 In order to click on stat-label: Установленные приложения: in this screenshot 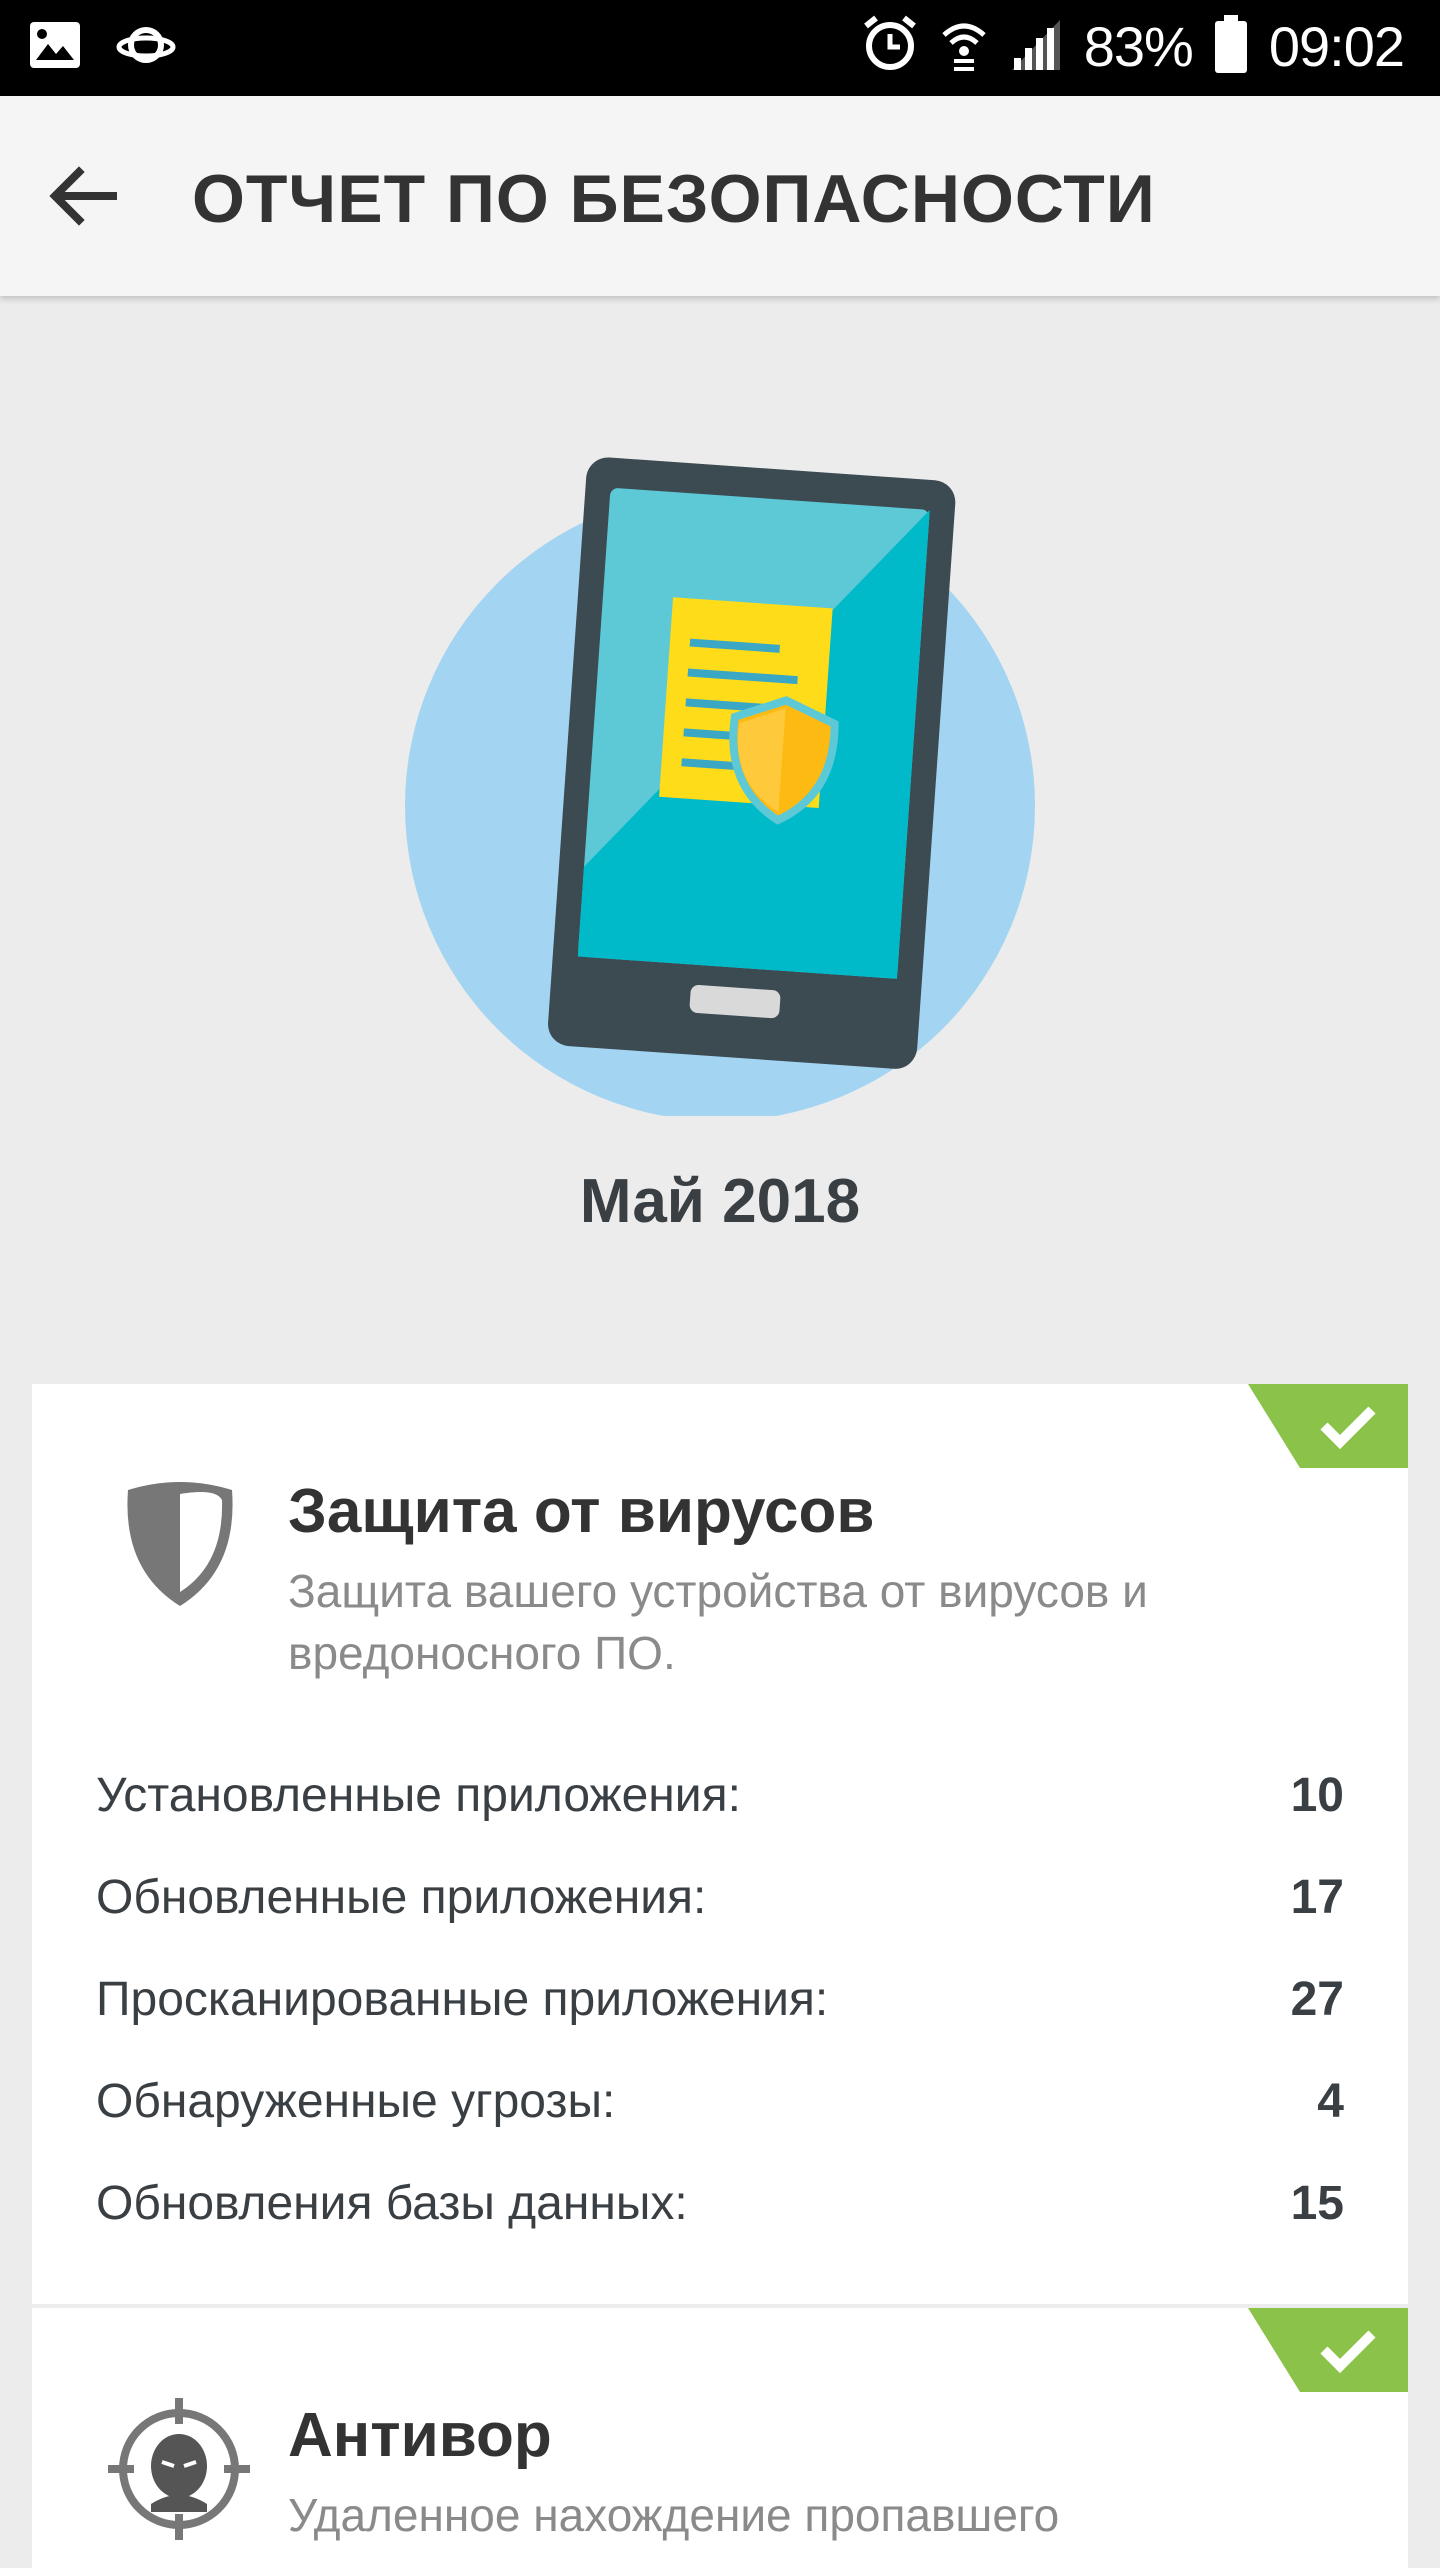, I will do `click(418, 1795)`.